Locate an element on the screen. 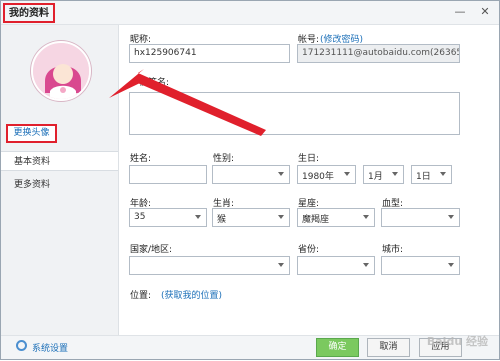  window-title: 我的资料 is located at coordinates (29, 13).